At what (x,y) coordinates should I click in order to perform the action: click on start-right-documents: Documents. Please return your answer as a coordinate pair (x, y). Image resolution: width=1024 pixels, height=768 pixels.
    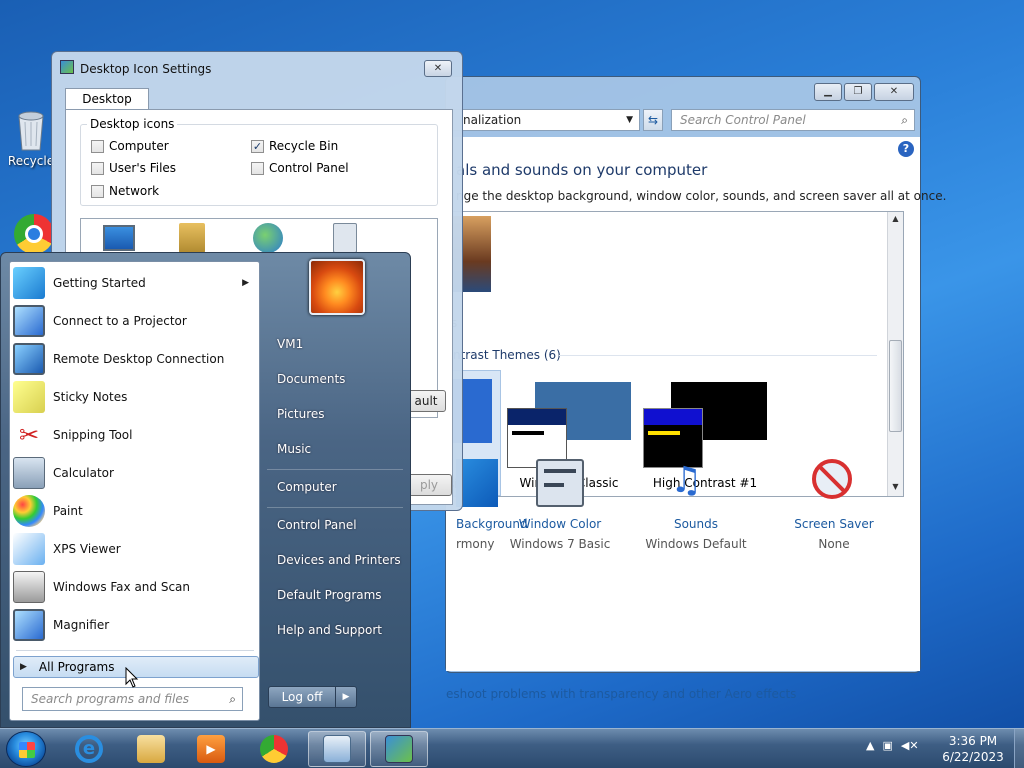
    Looking at the image, I should click on (311, 379).